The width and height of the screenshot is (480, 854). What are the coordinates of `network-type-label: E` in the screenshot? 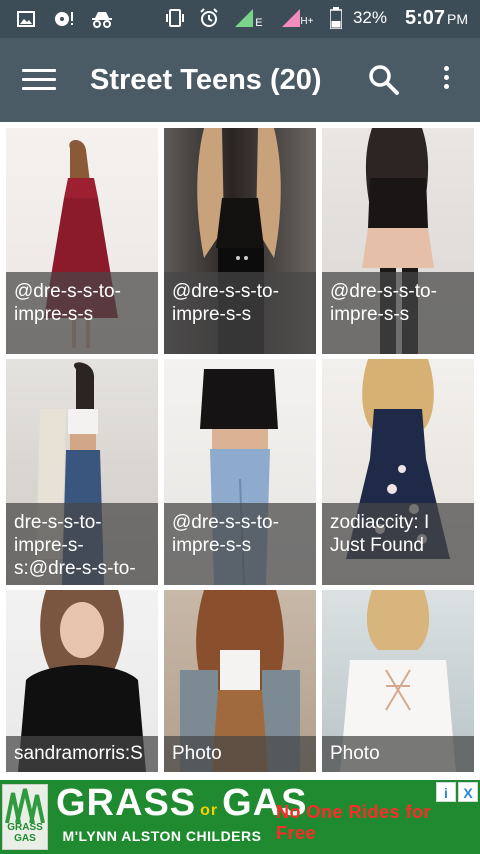 It's located at (259, 23).